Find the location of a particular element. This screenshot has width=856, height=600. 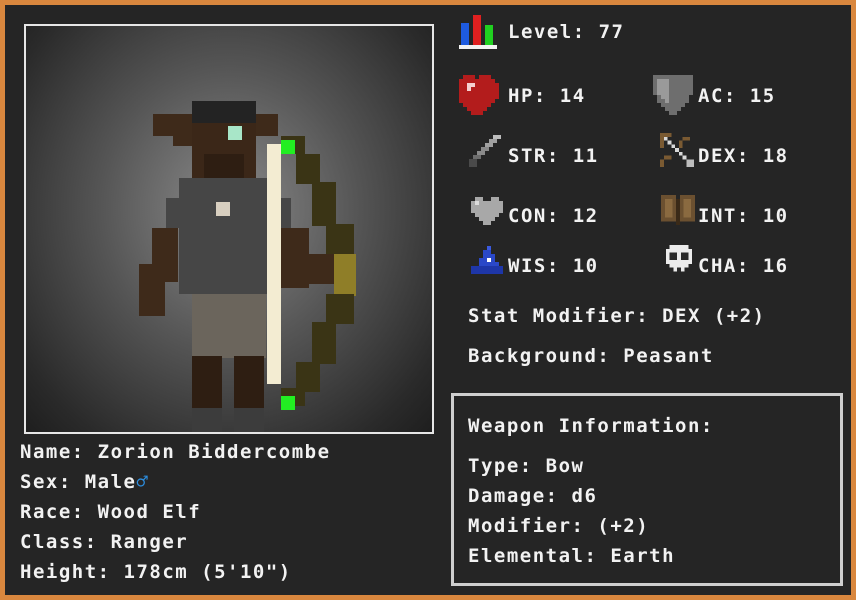

ac-value: AC: 15 is located at coordinates (737, 96).